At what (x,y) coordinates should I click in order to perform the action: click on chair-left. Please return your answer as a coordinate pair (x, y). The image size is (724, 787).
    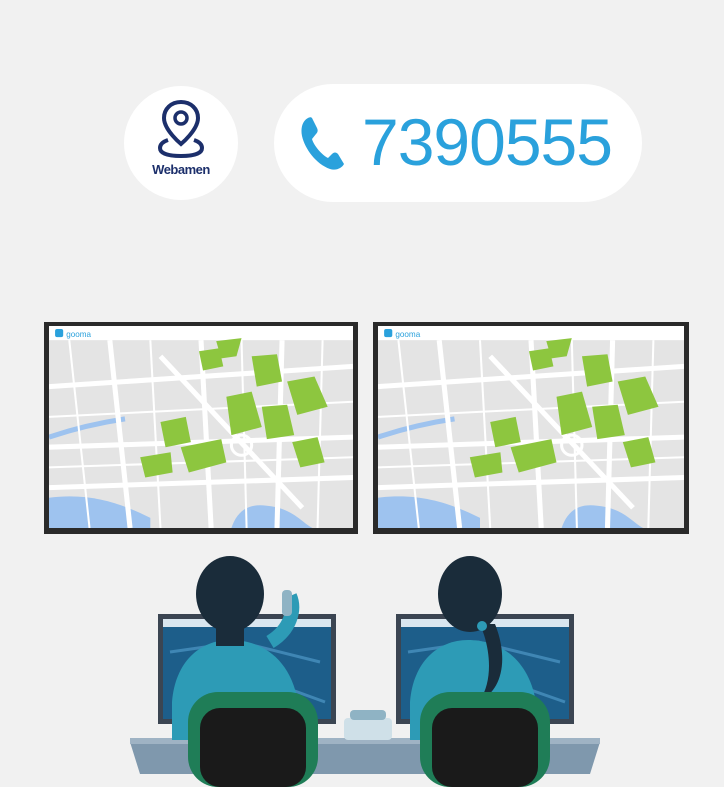
    Looking at the image, I should click on (253, 739).